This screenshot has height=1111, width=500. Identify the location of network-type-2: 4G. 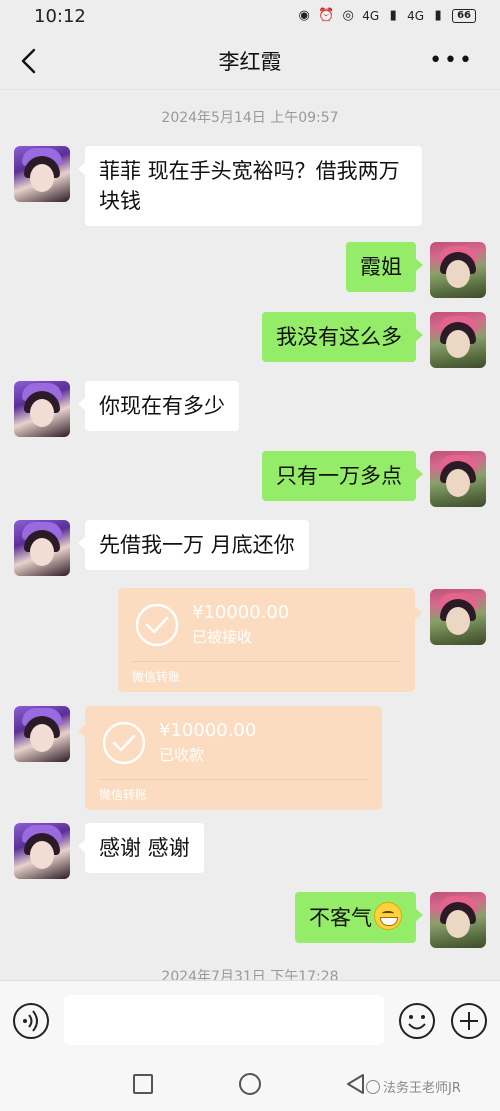
(416, 16).